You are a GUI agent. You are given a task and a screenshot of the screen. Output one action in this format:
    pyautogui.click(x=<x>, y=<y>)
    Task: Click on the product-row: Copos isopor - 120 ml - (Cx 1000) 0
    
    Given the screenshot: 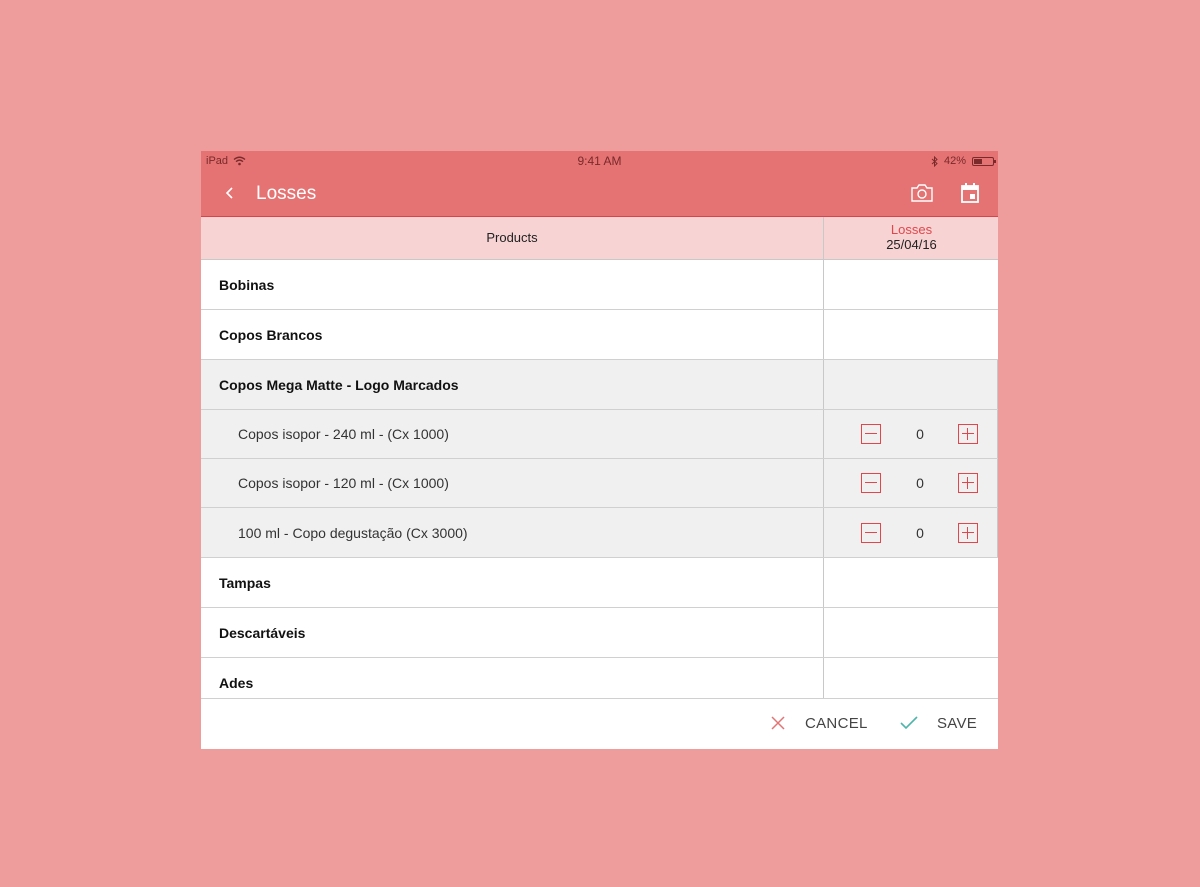 What is the action you would take?
    pyautogui.click(x=599, y=483)
    